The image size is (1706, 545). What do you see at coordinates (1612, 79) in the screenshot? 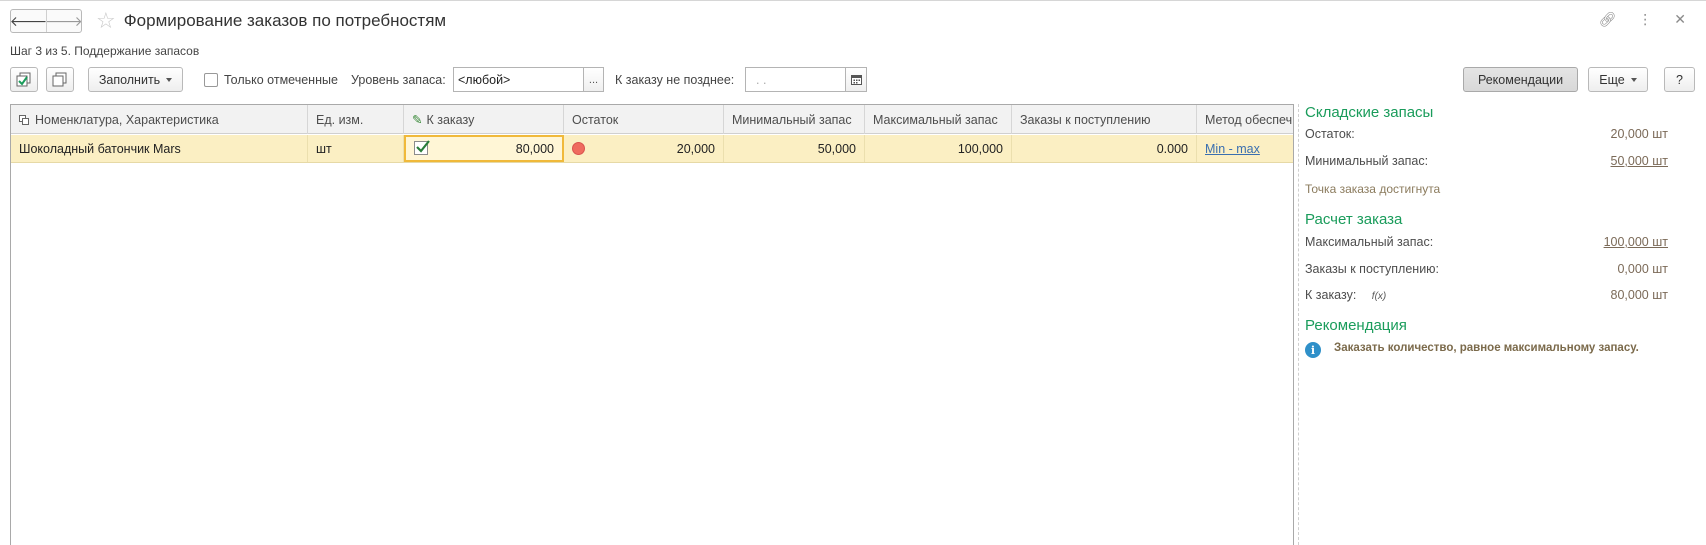
I see `more-label: Еще` at bounding box center [1612, 79].